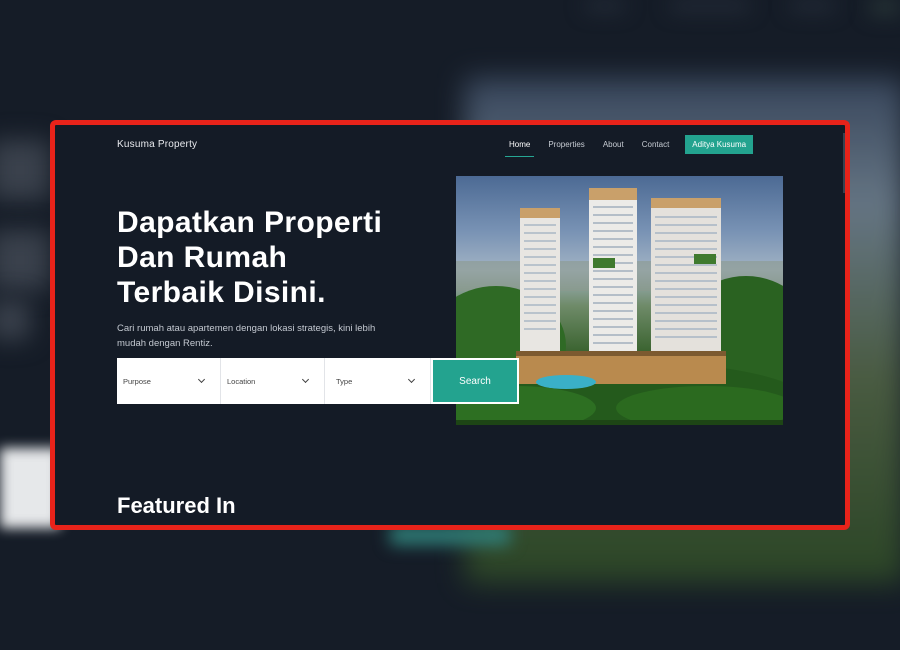 Image resolution: width=900 pixels, height=650 pixels. I want to click on nav-link-about: About, so click(613, 144).